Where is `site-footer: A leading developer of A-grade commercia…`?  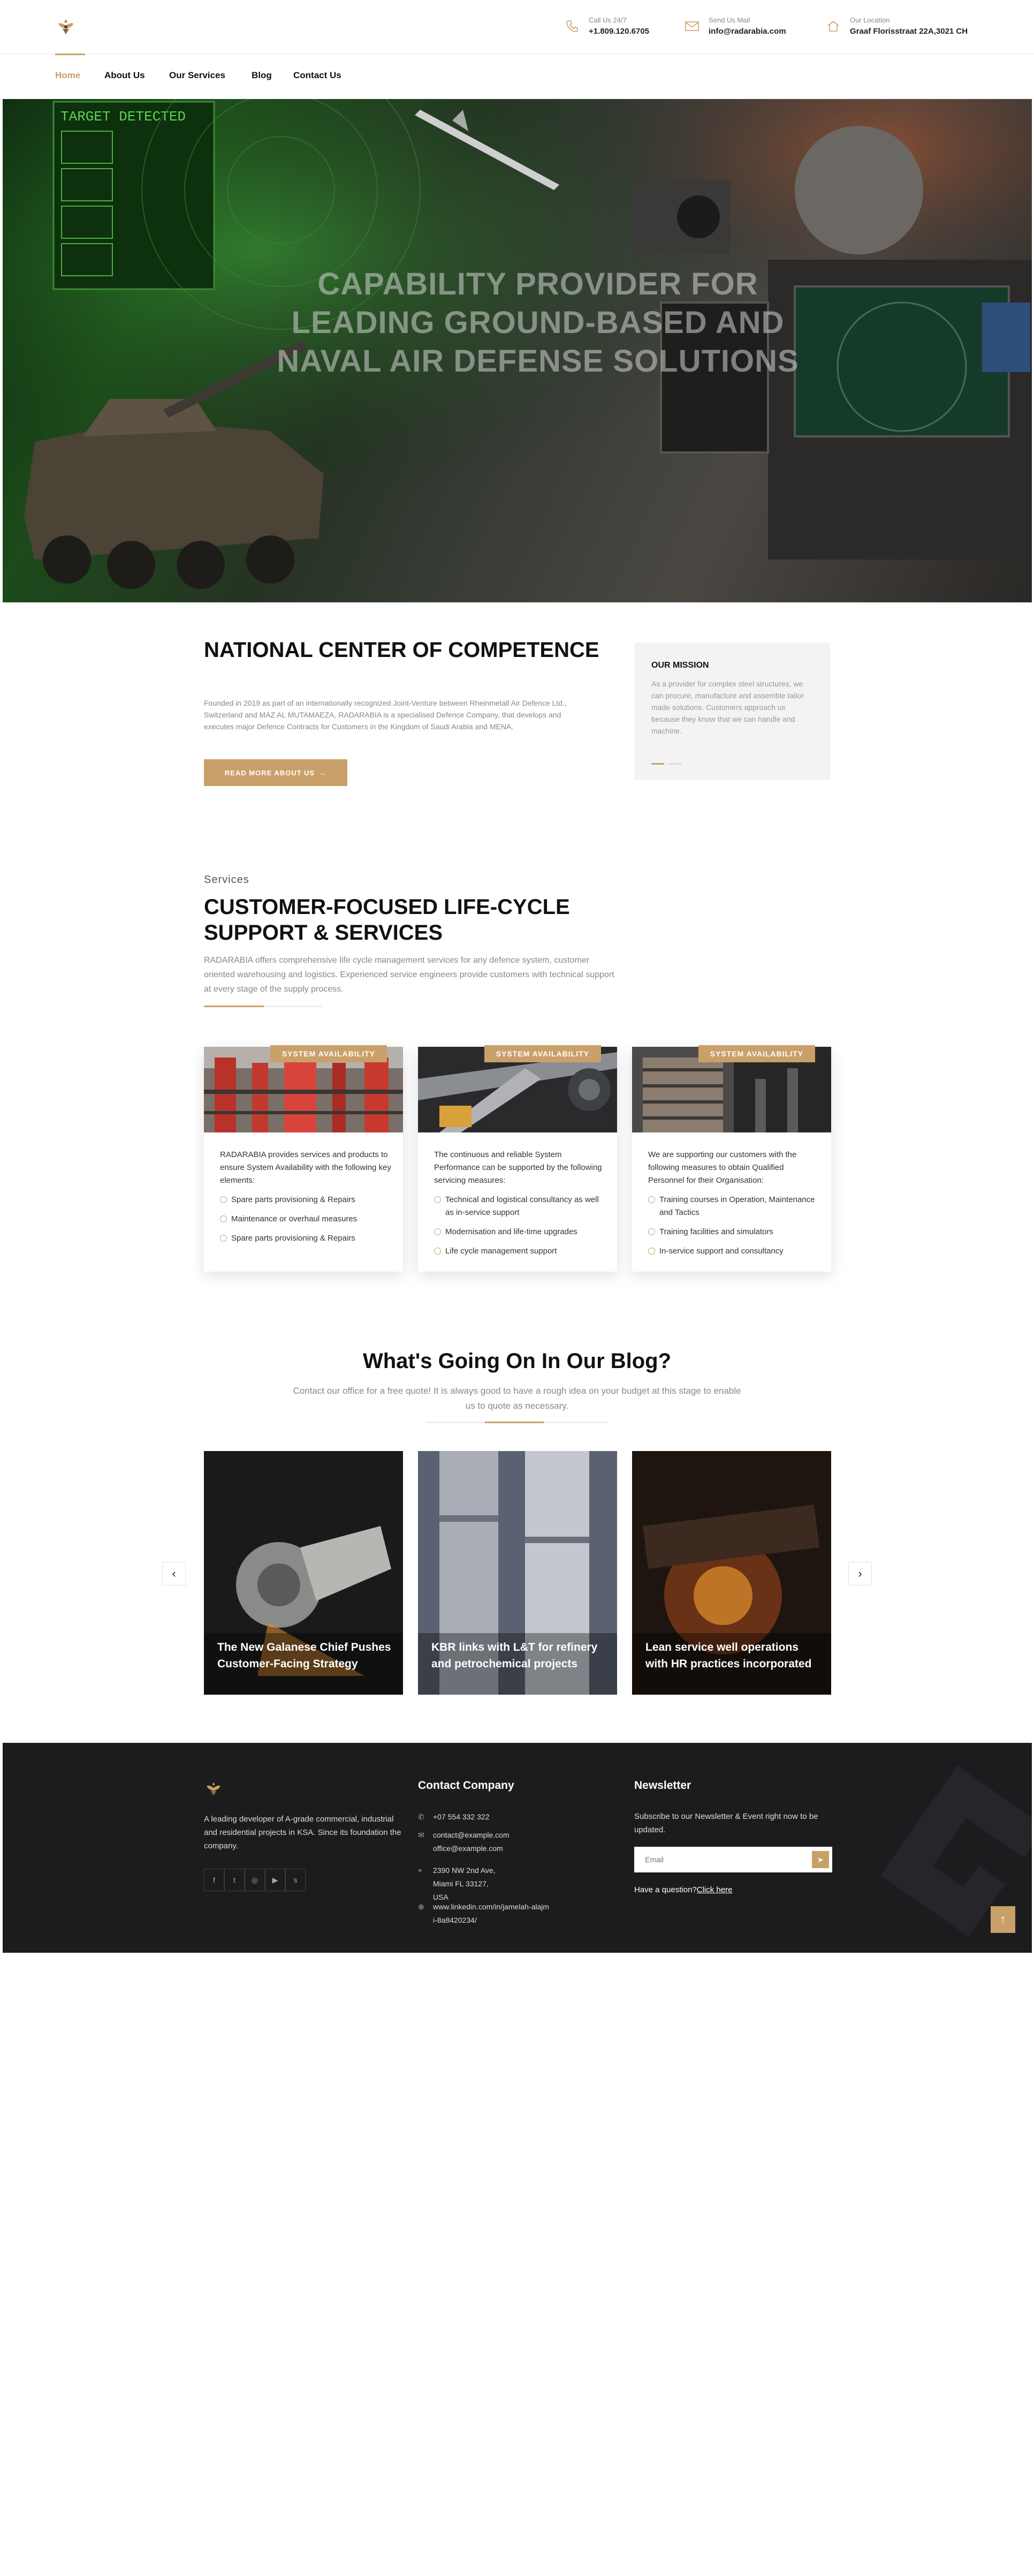
site-footer: A leading developer of A-grade commercia… is located at coordinates (517, 1848).